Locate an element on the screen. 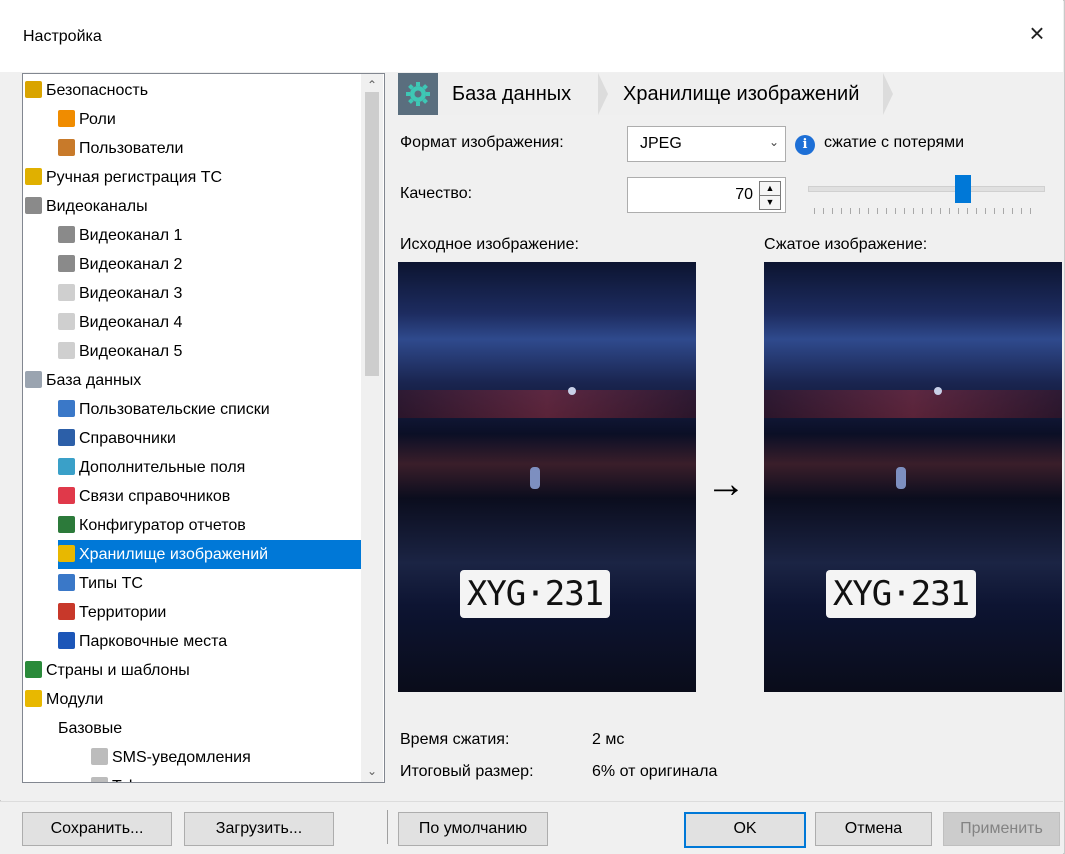 The height and width of the screenshot is (854, 1065). quality-slider-ticks is located at coordinates (925, 211).